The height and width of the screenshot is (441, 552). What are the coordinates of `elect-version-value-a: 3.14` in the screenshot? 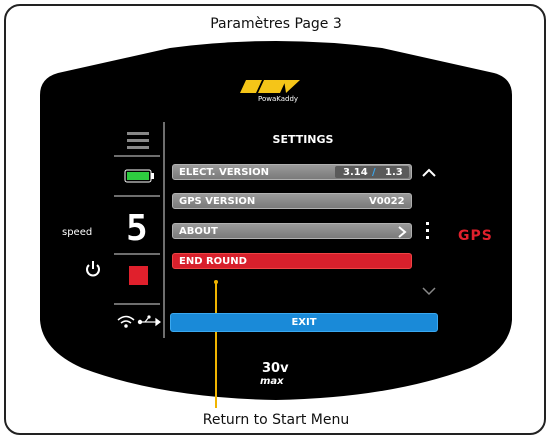 It's located at (355, 172).